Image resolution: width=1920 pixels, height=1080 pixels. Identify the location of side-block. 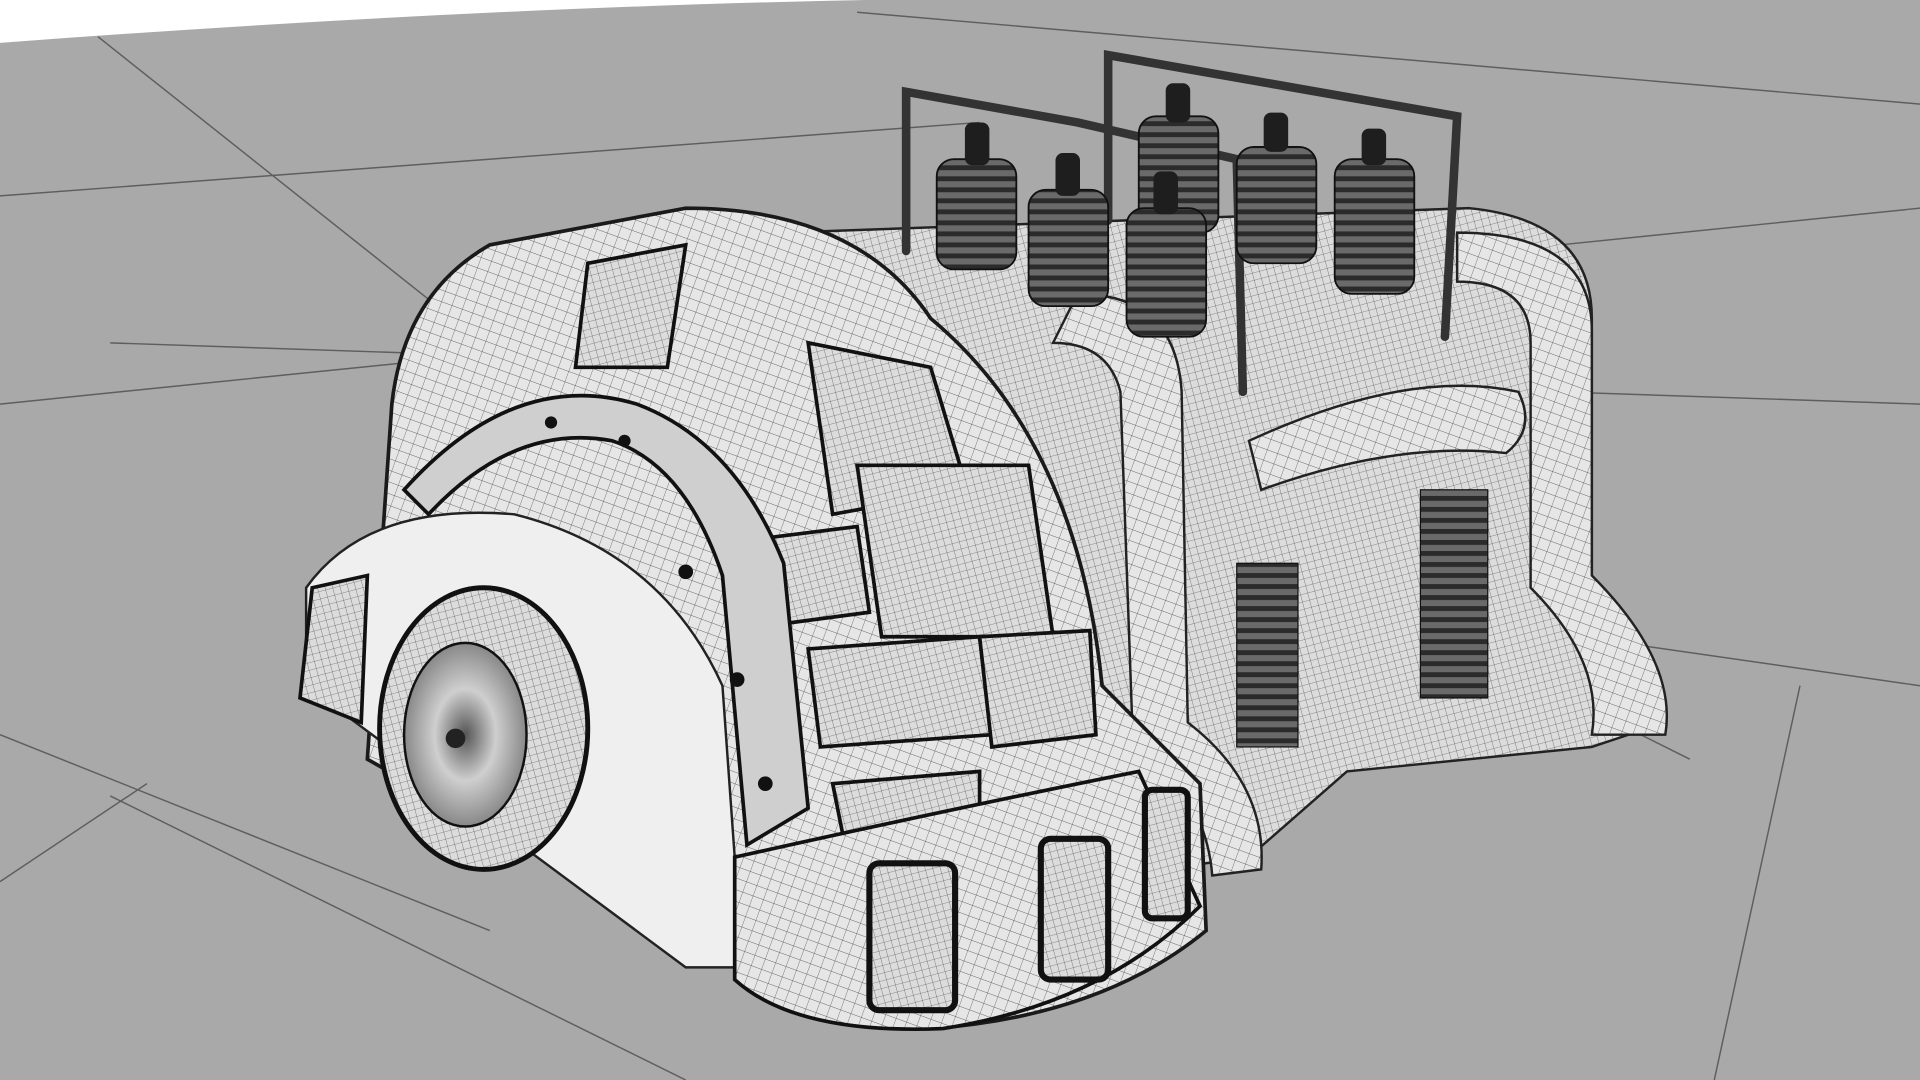
(334, 649).